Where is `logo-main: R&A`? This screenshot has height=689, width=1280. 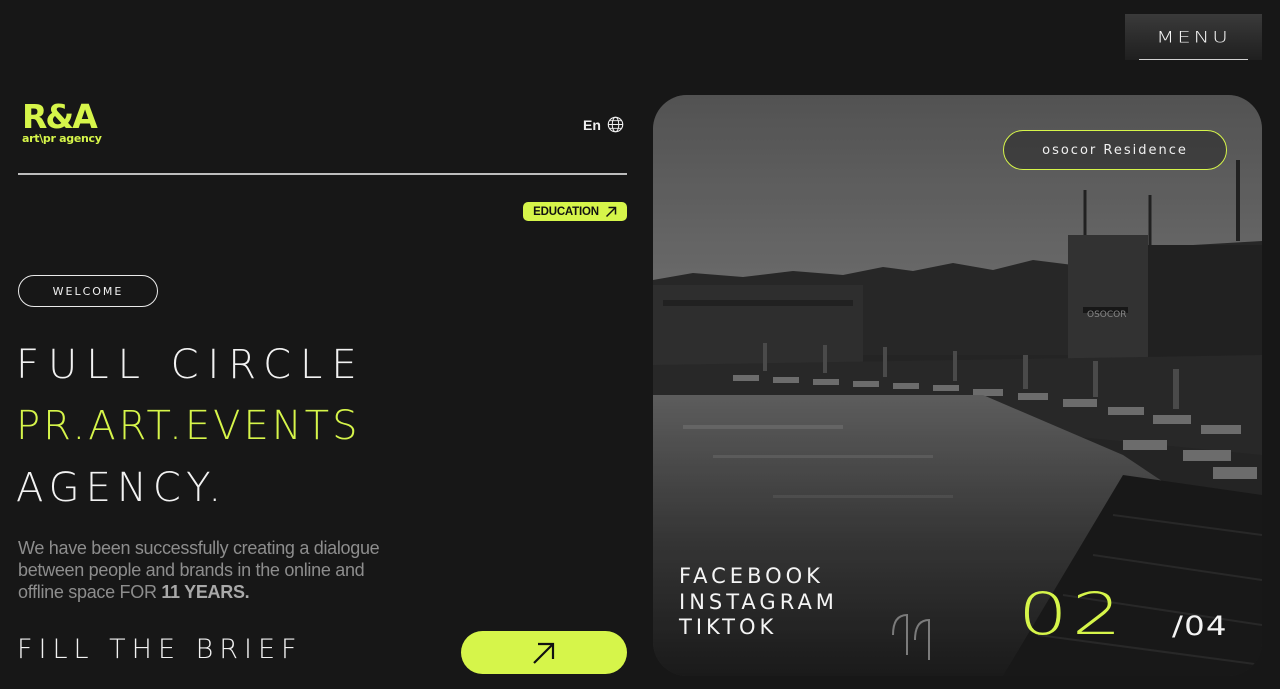 logo-main: R&A is located at coordinates (60, 116).